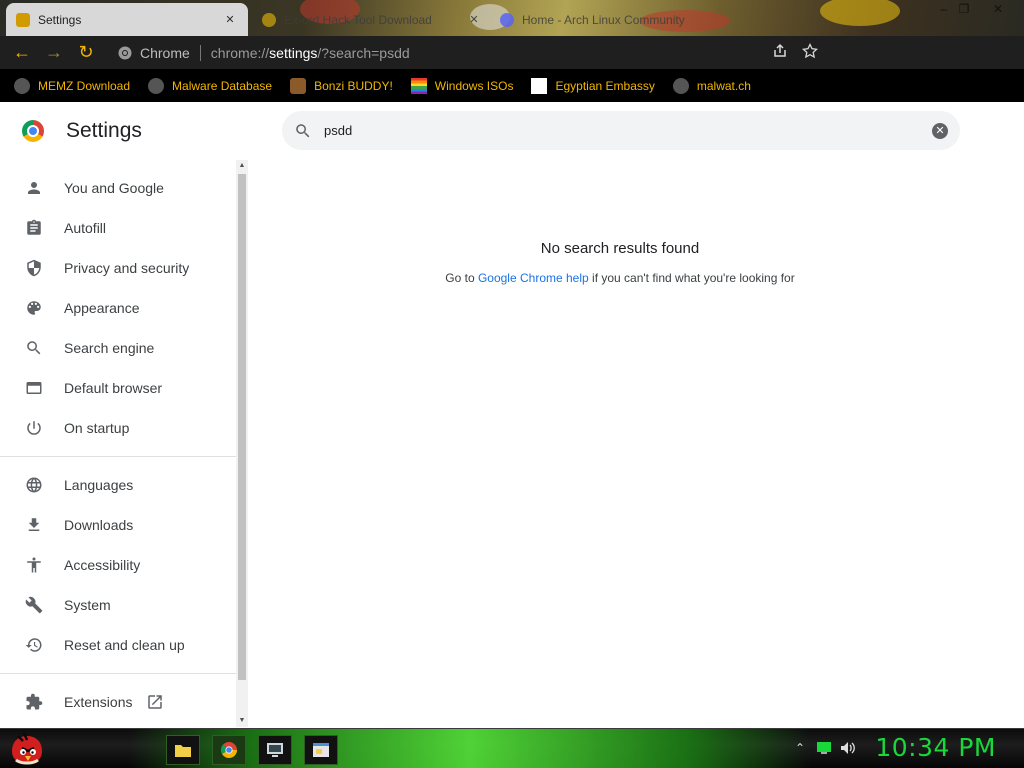  What do you see at coordinates (113, 388) in the screenshot?
I see `sidebar-item-label: Default browser` at bounding box center [113, 388].